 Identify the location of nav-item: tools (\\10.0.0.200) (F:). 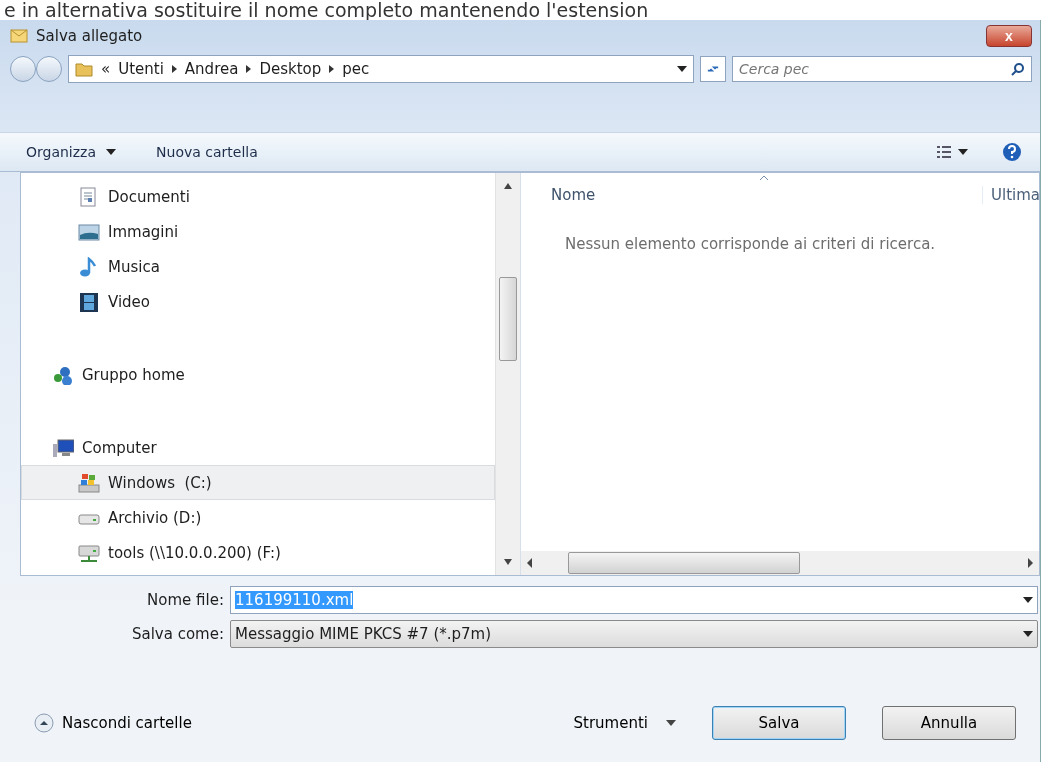
(258, 552).